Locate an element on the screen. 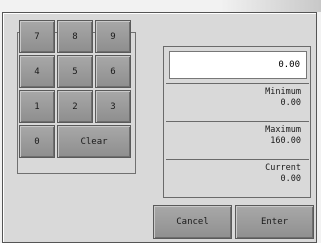 The image size is (321, 243). current-value: 0.00 is located at coordinates (290, 179).